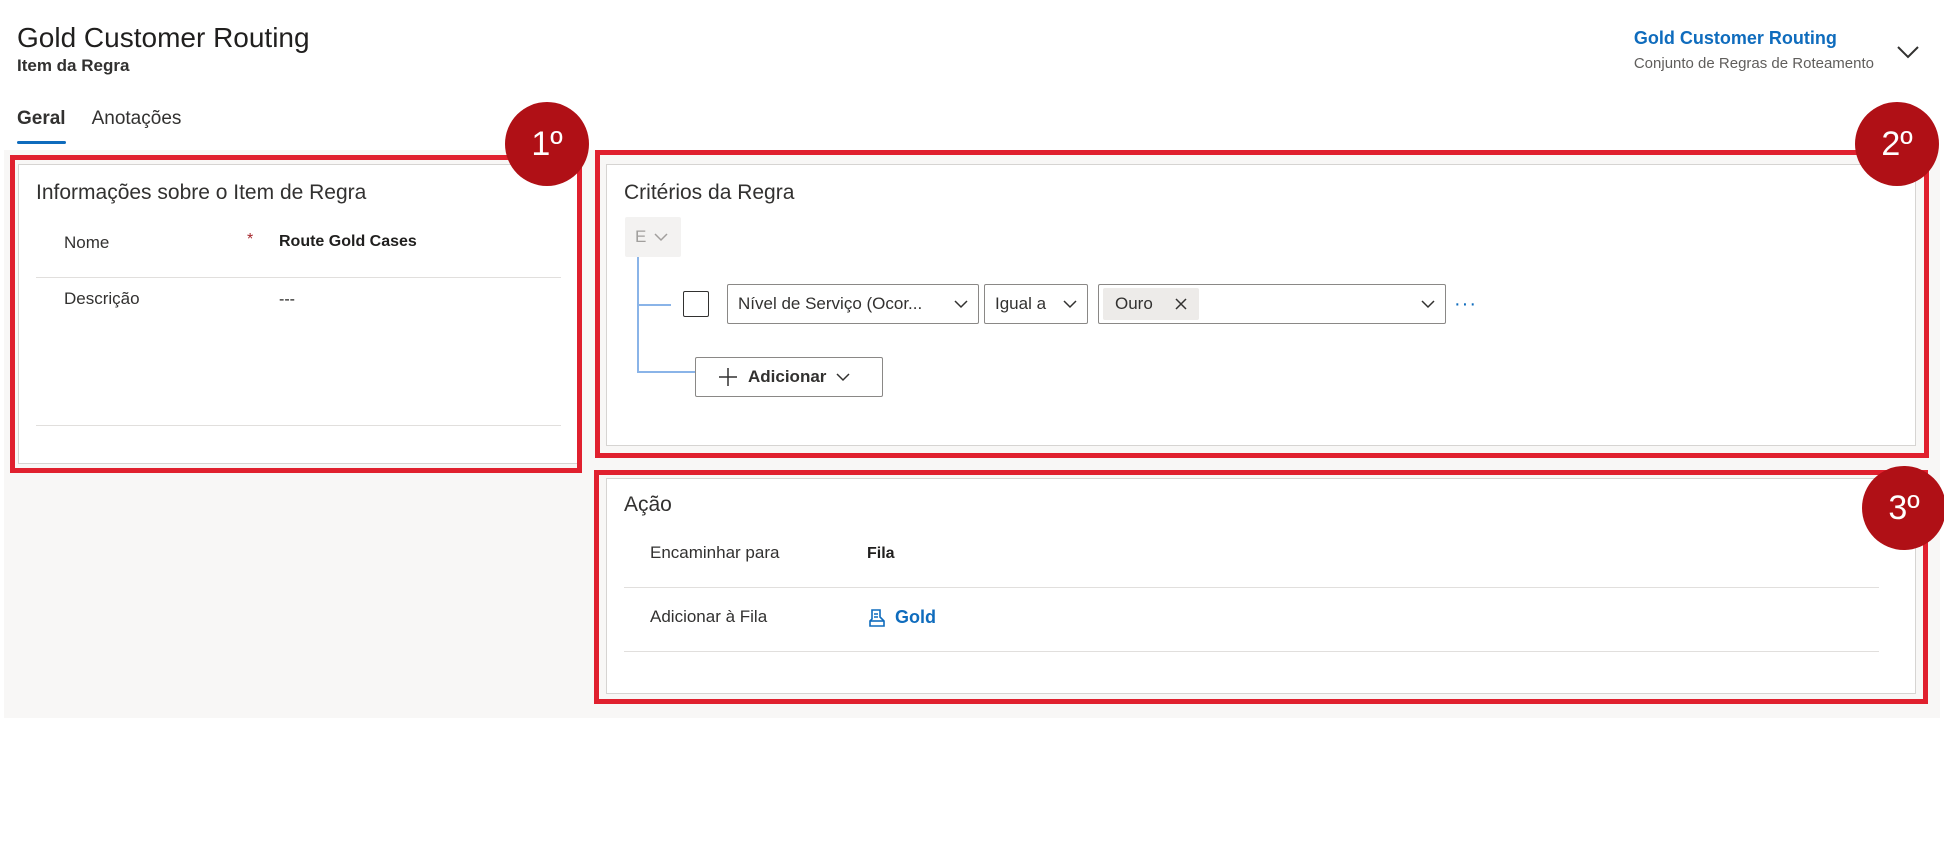 The image size is (1944, 865). I want to click on annotation-badge-1: 1º, so click(547, 144).